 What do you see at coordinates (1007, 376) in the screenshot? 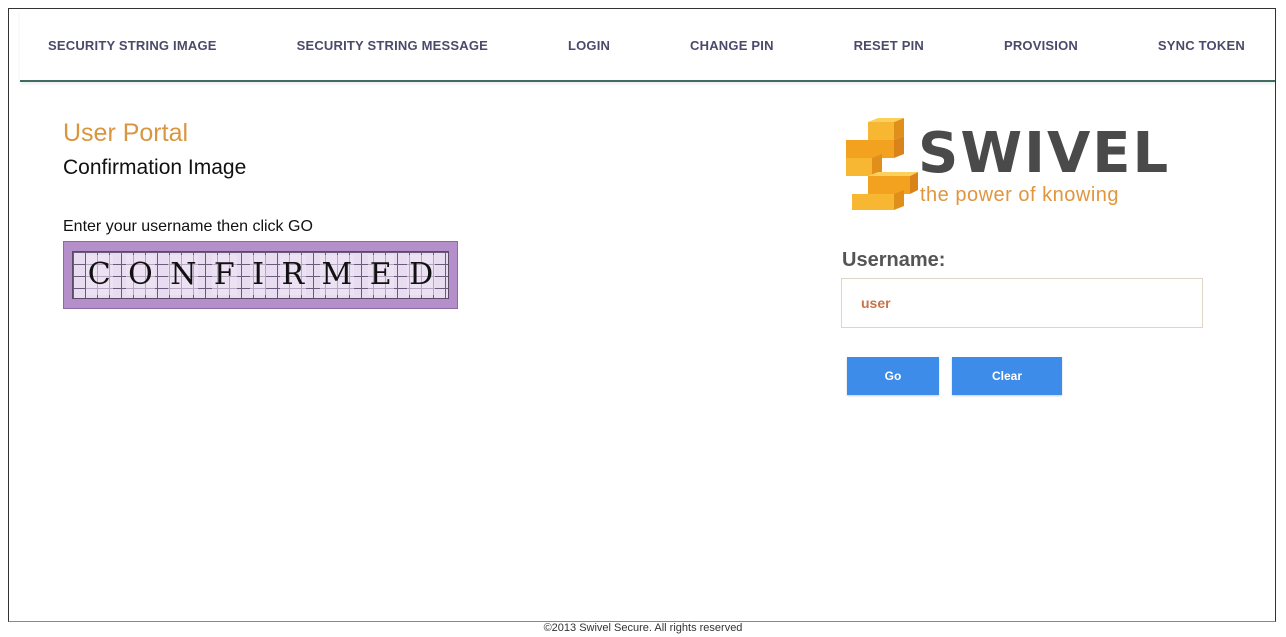
I see `clear-button: Clear` at bounding box center [1007, 376].